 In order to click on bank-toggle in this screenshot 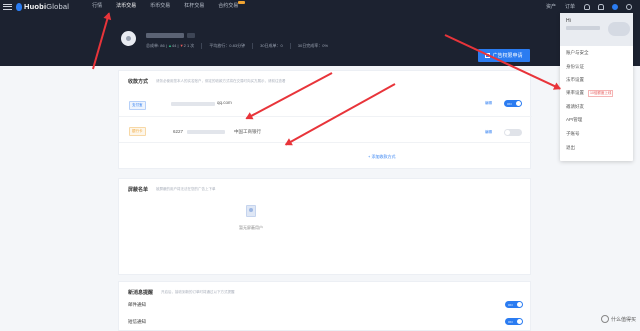, I will do `click(513, 132)`.